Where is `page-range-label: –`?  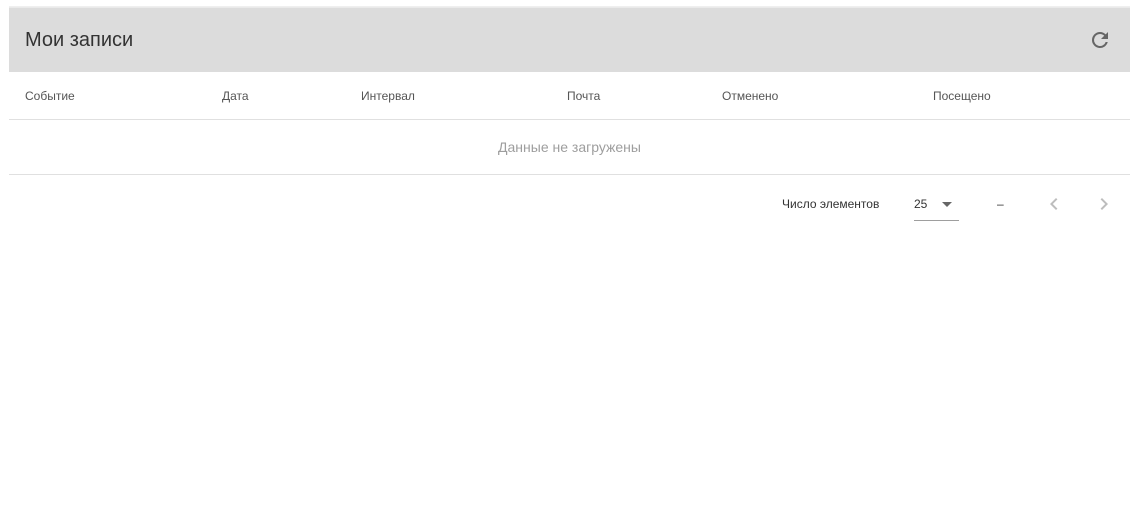 page-range-label: – is located at coordinates (1000, 204).